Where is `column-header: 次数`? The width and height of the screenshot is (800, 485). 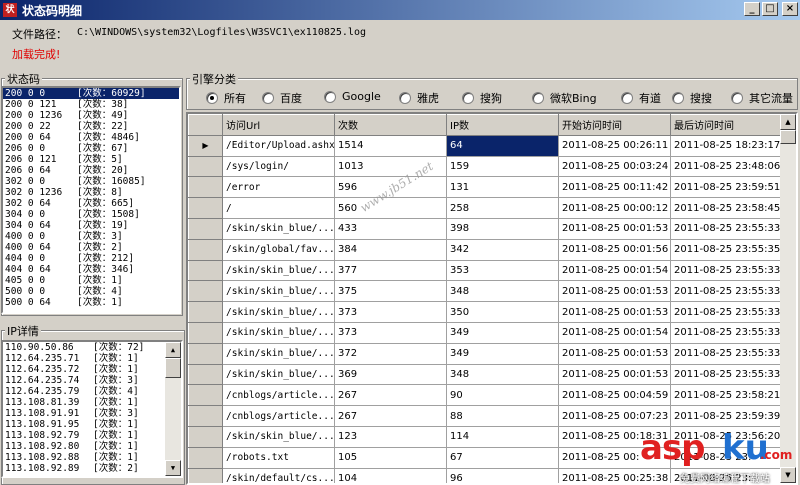 column-header: 次数 is located at coordinates (390, 125).